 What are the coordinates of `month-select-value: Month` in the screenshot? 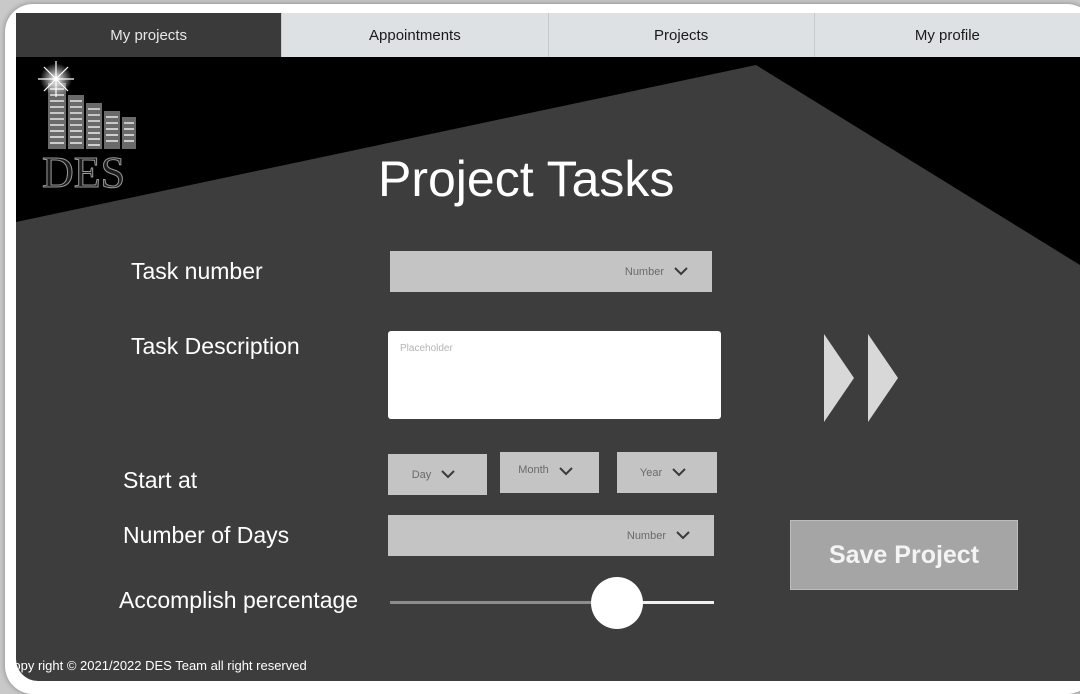 It's located at (533, 470).